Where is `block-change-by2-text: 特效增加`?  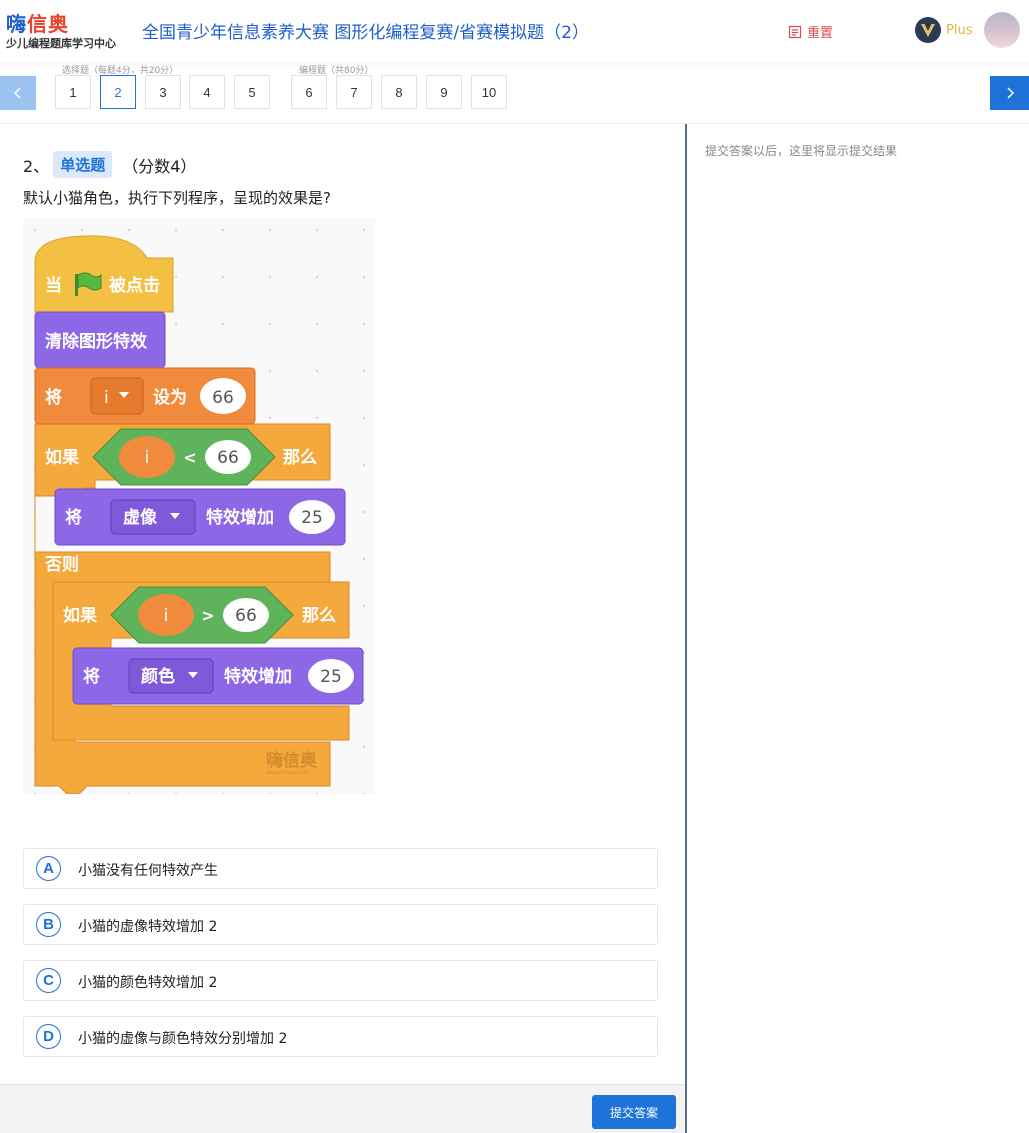
block-change-by2-text: 特效增加 is located at coordinates (258, 676).